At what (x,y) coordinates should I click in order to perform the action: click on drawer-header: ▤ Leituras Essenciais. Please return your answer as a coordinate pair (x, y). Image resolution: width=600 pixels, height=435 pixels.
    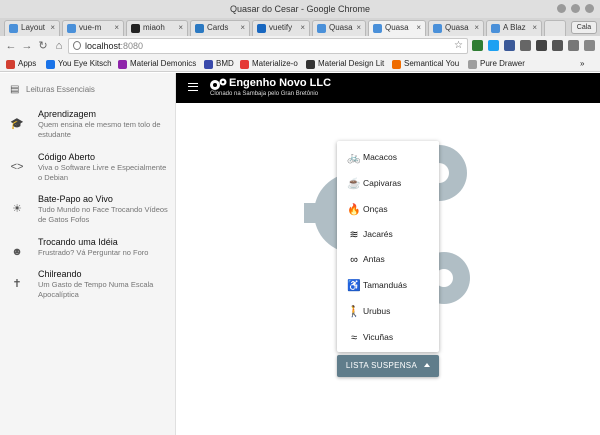
    Looking at the image, I should click on (52, 89).